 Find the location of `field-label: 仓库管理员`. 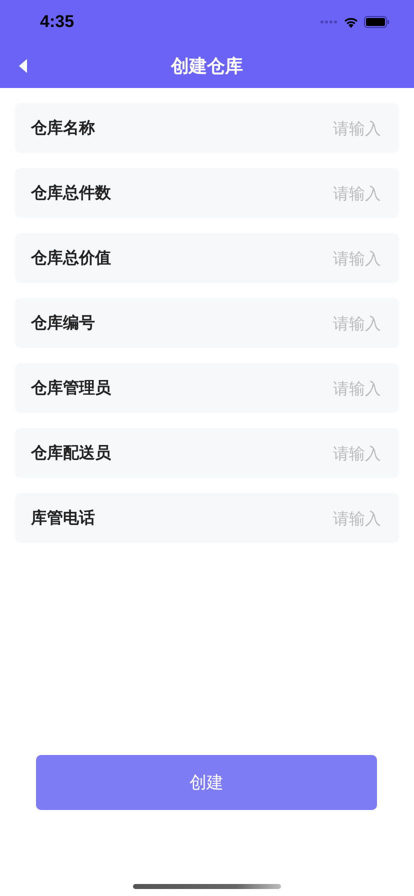

field-label: 仓库管理员 is located at coordinates (71, 388).